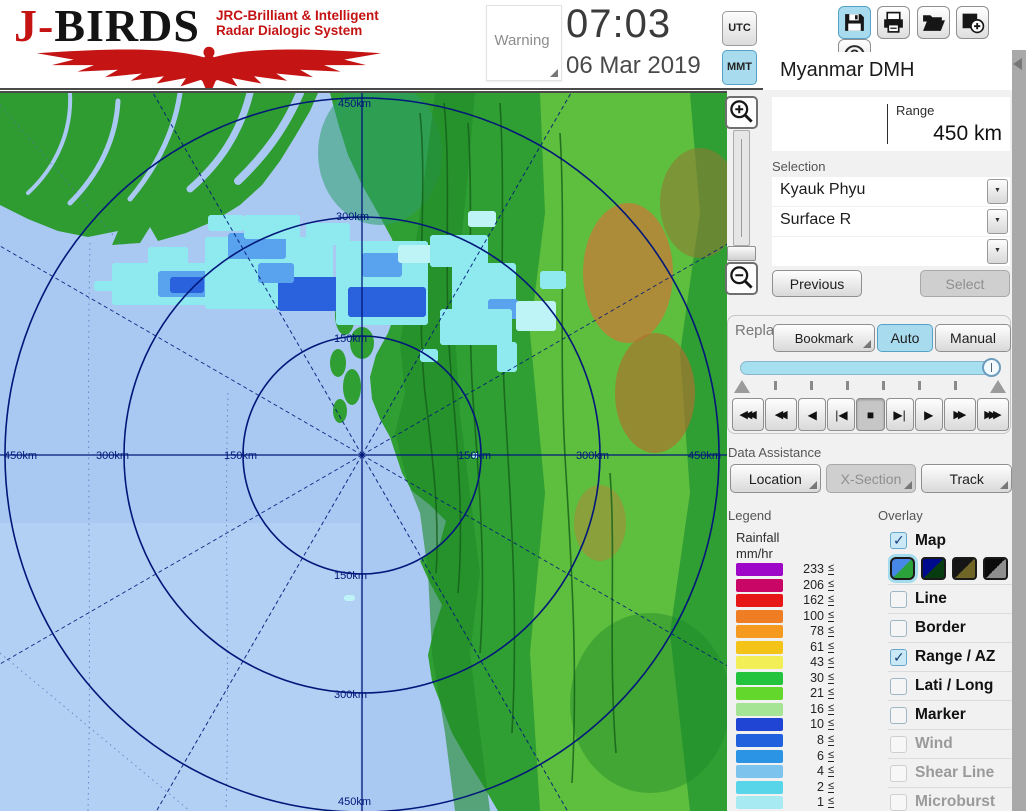 The height and width of the screenshot is (811, 1030). I want to click on overlay-row-range-az: Range / AZ, so click(950, 656).